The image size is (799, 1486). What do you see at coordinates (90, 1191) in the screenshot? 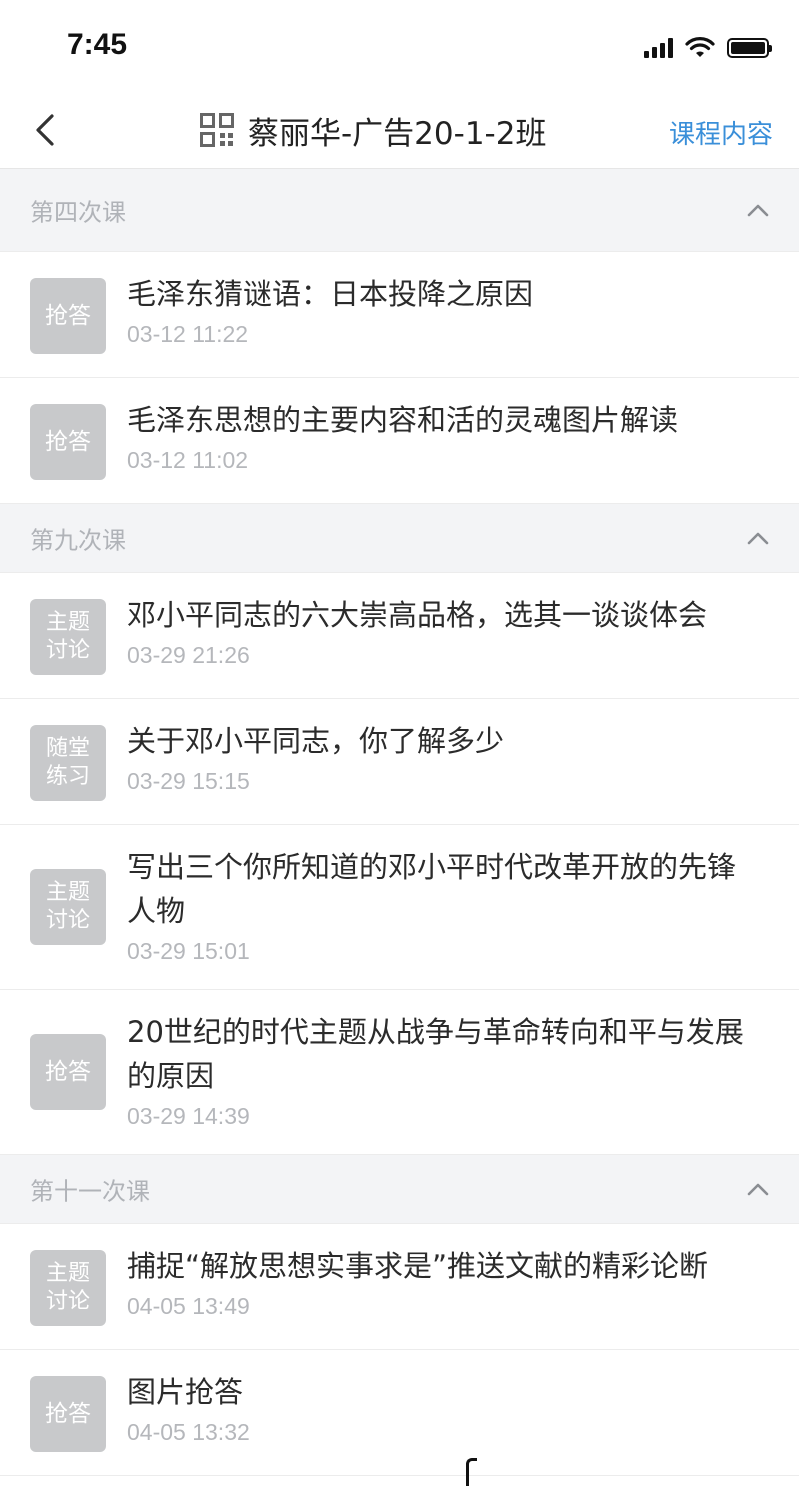
I see `section-title: 第十一次课` at bounding box center [90, 1191].